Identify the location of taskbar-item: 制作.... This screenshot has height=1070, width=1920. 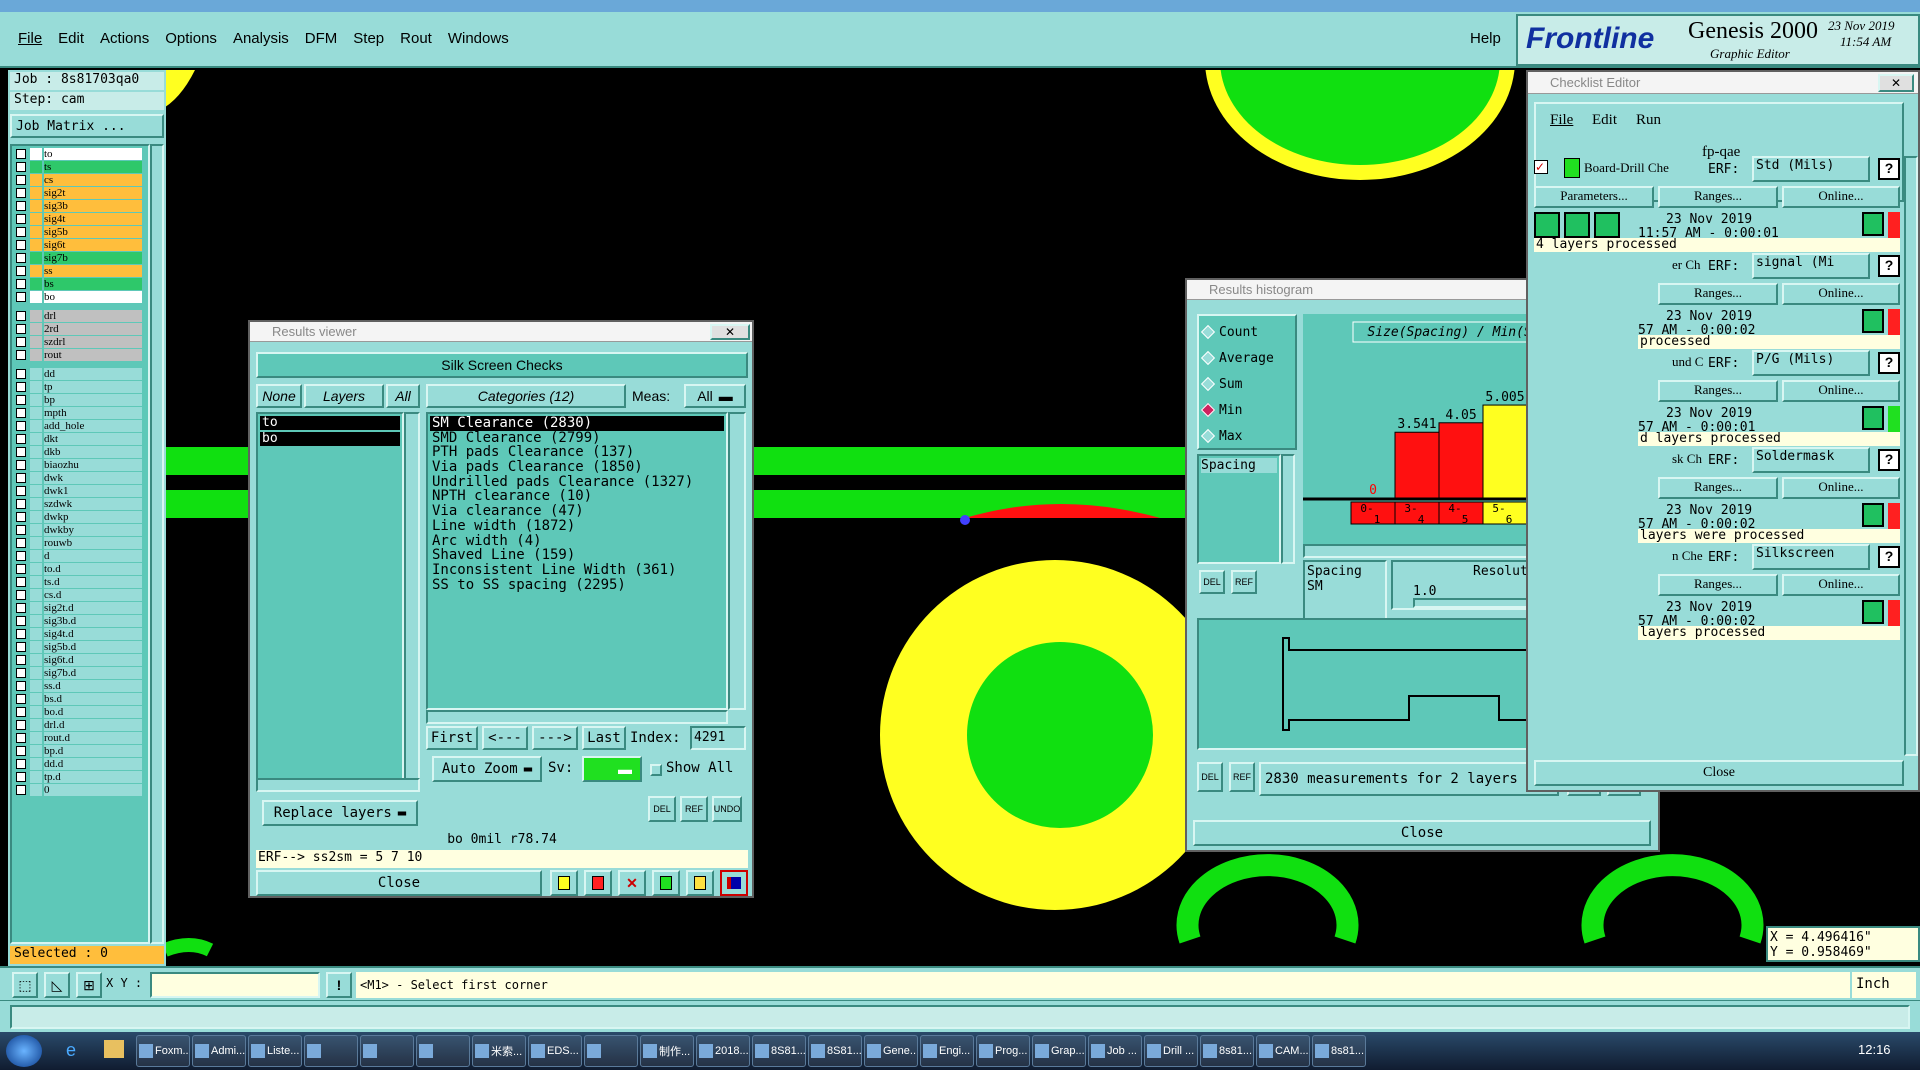
(667, 1051).